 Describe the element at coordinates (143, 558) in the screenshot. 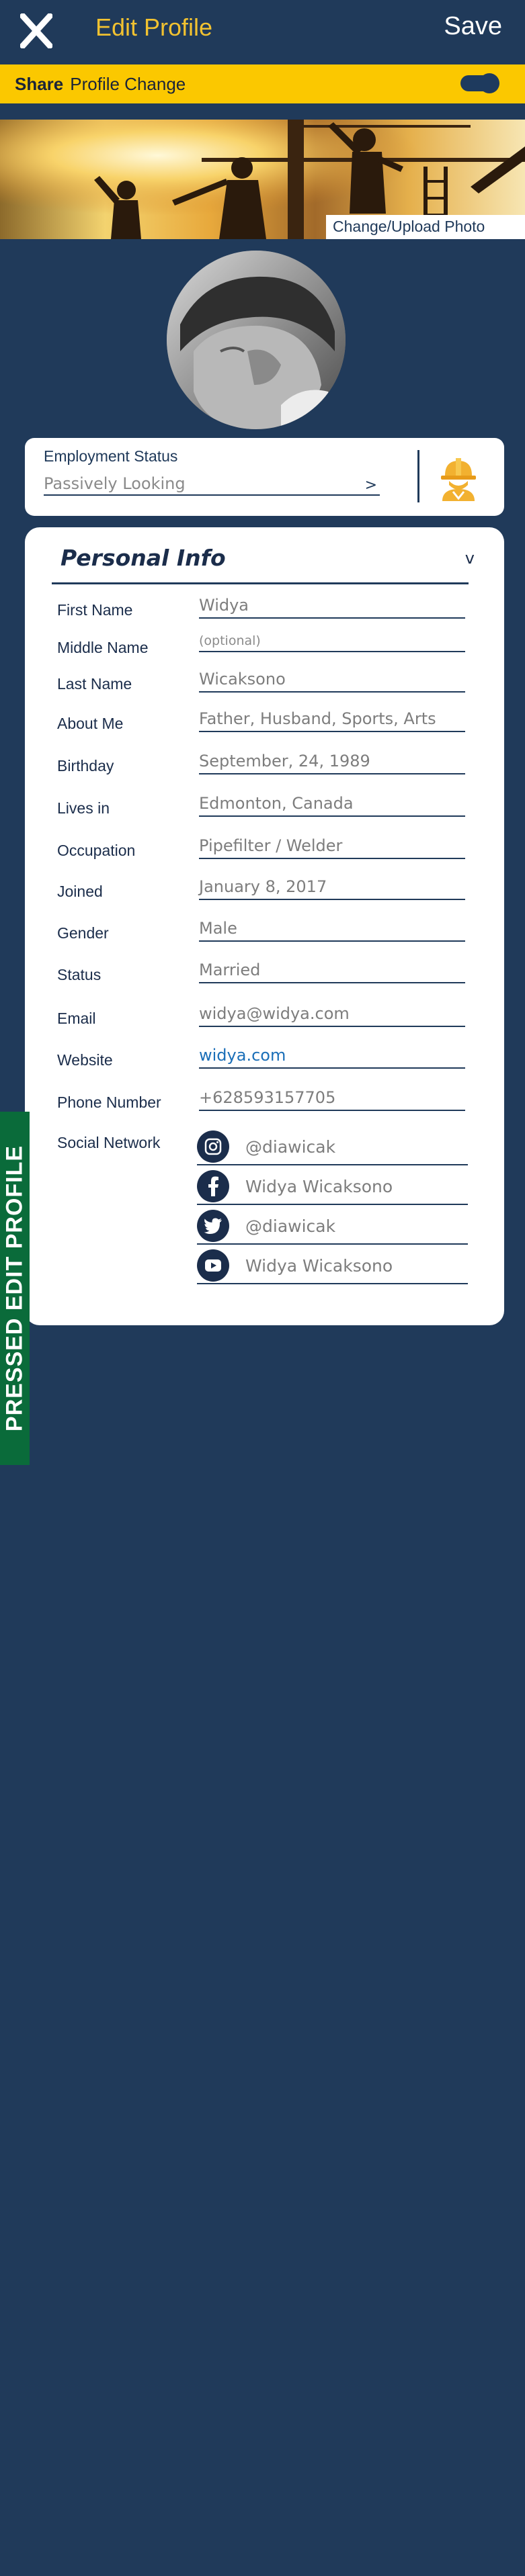

I see `personal-info-title: Personal Info` at that location.